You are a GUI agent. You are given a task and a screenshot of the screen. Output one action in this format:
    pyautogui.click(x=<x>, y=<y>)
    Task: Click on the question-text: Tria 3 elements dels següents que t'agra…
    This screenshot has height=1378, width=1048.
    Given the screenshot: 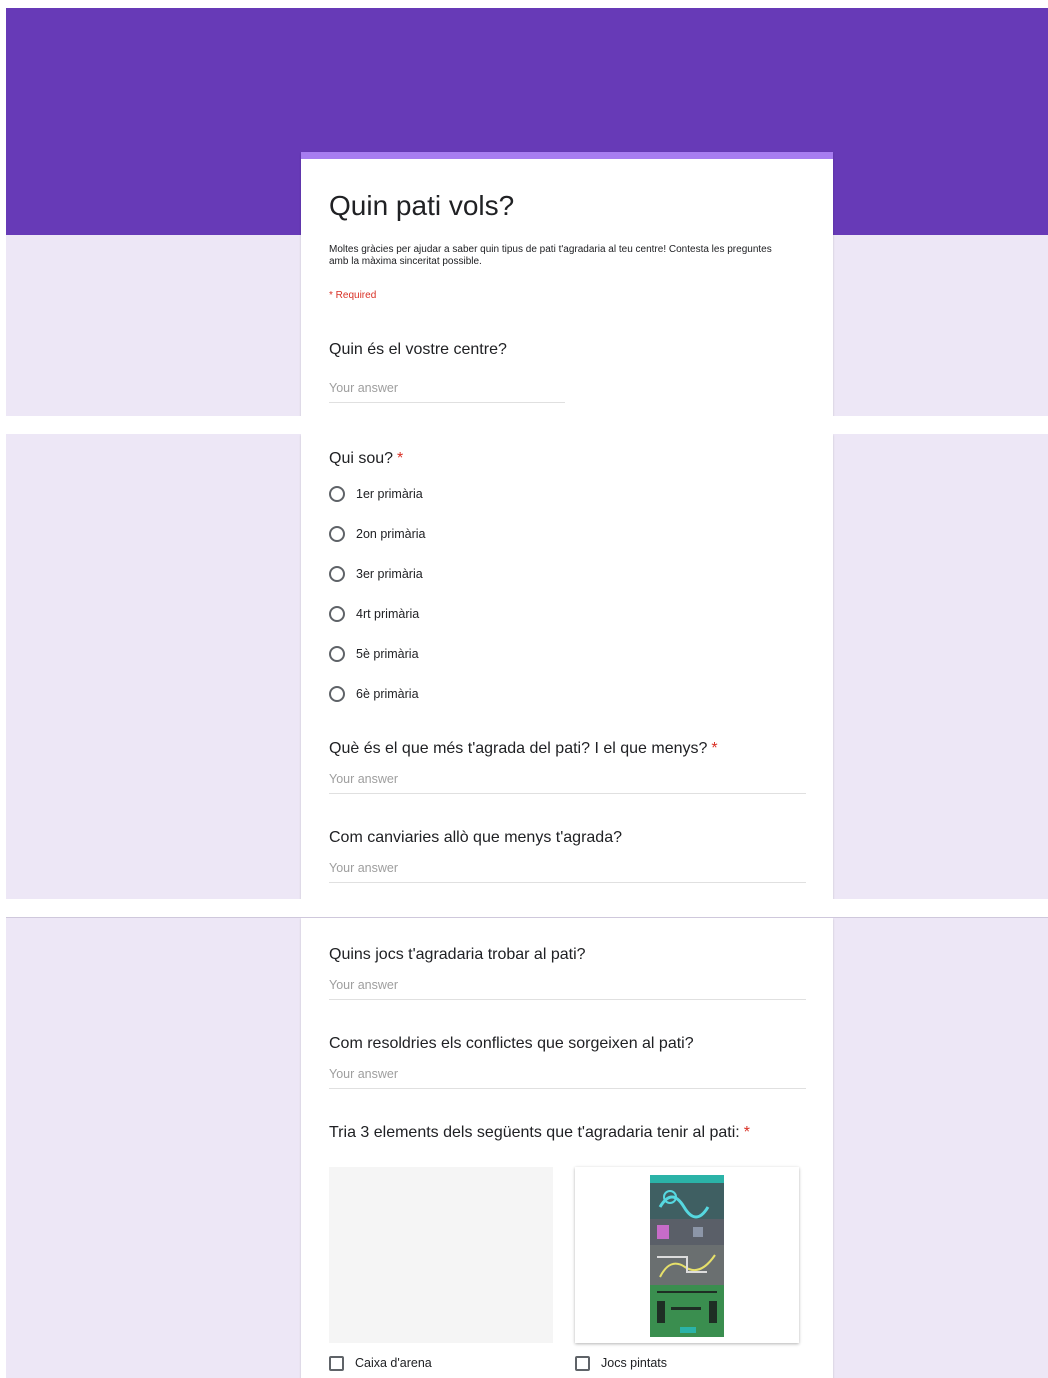 What is the action you would take?
    pyautogui.click(x=534, y=1132)
    